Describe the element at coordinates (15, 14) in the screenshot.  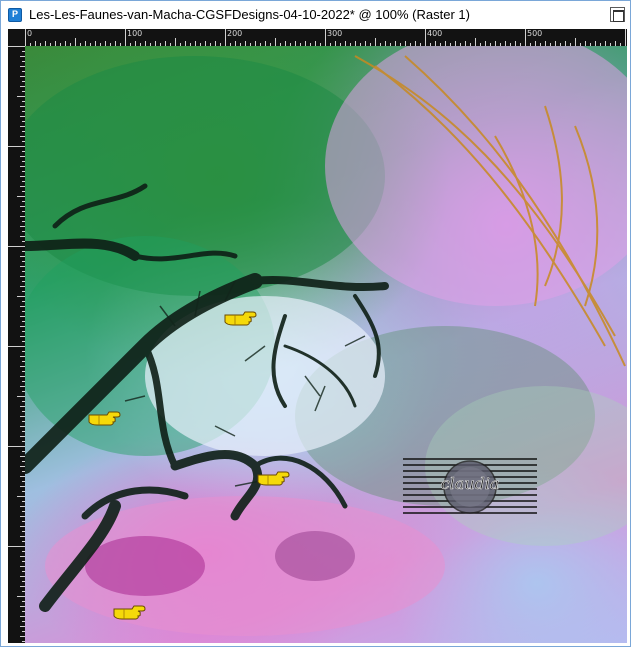
I see `paintshop-pro-document-icon: P` at that location.